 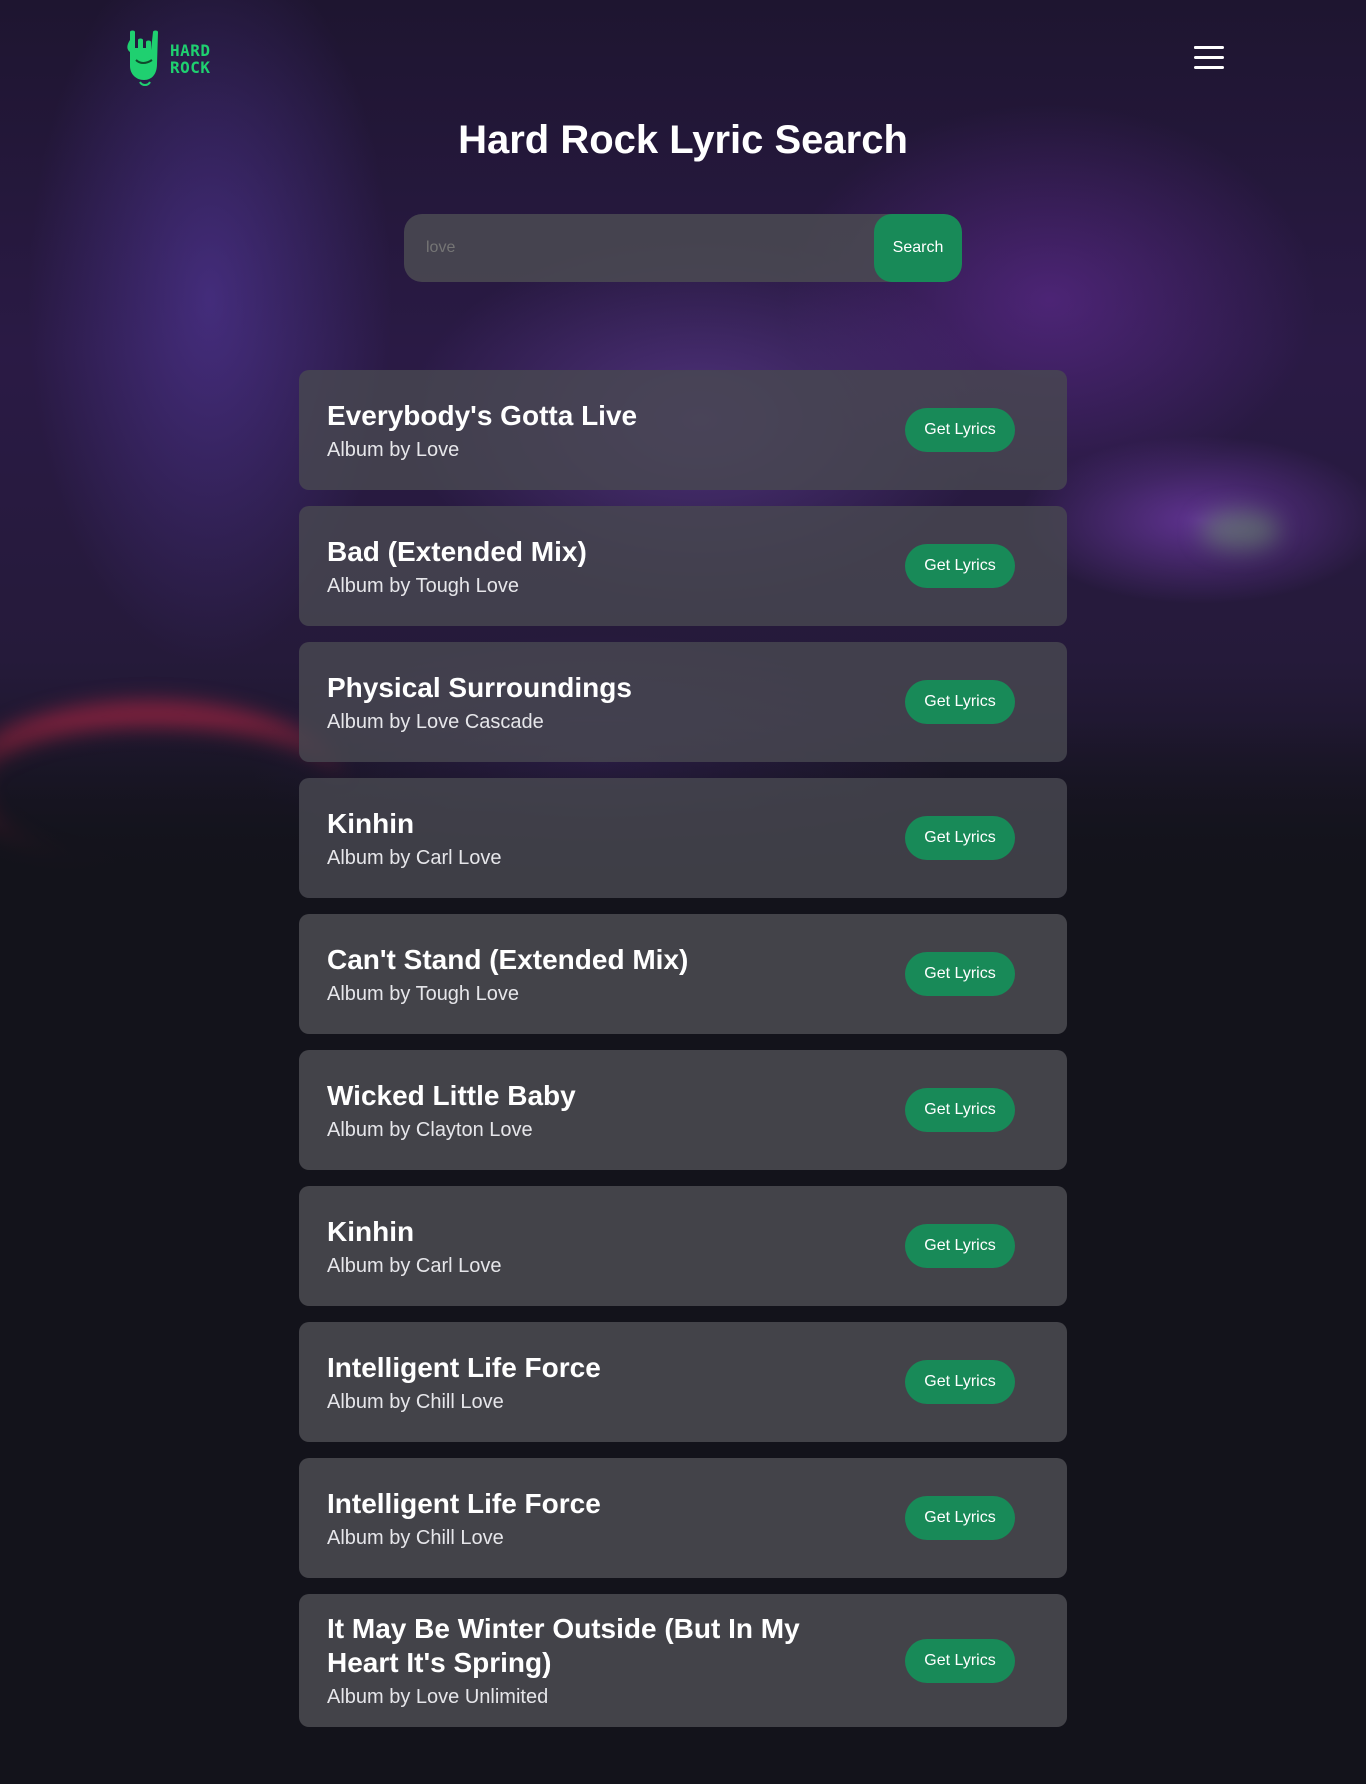 I want to click on song-title: Can't Stand (Extended Mix), so click(x=508, y=959).